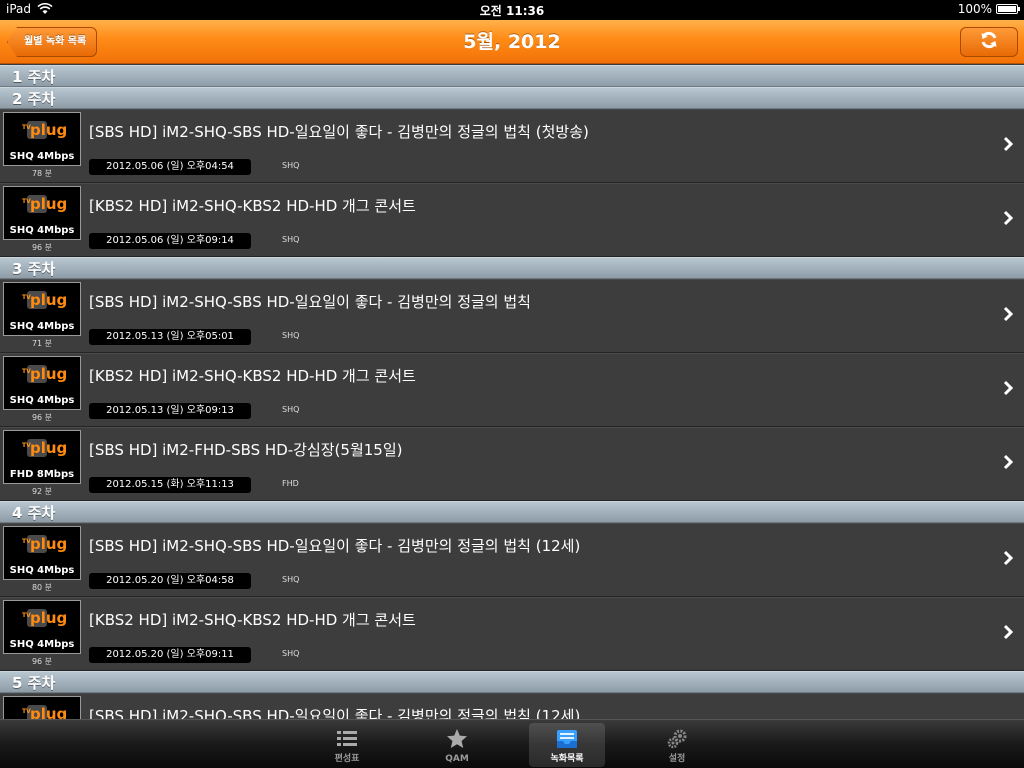  I want to click on quality-tag: FHD, so click(290, 483).